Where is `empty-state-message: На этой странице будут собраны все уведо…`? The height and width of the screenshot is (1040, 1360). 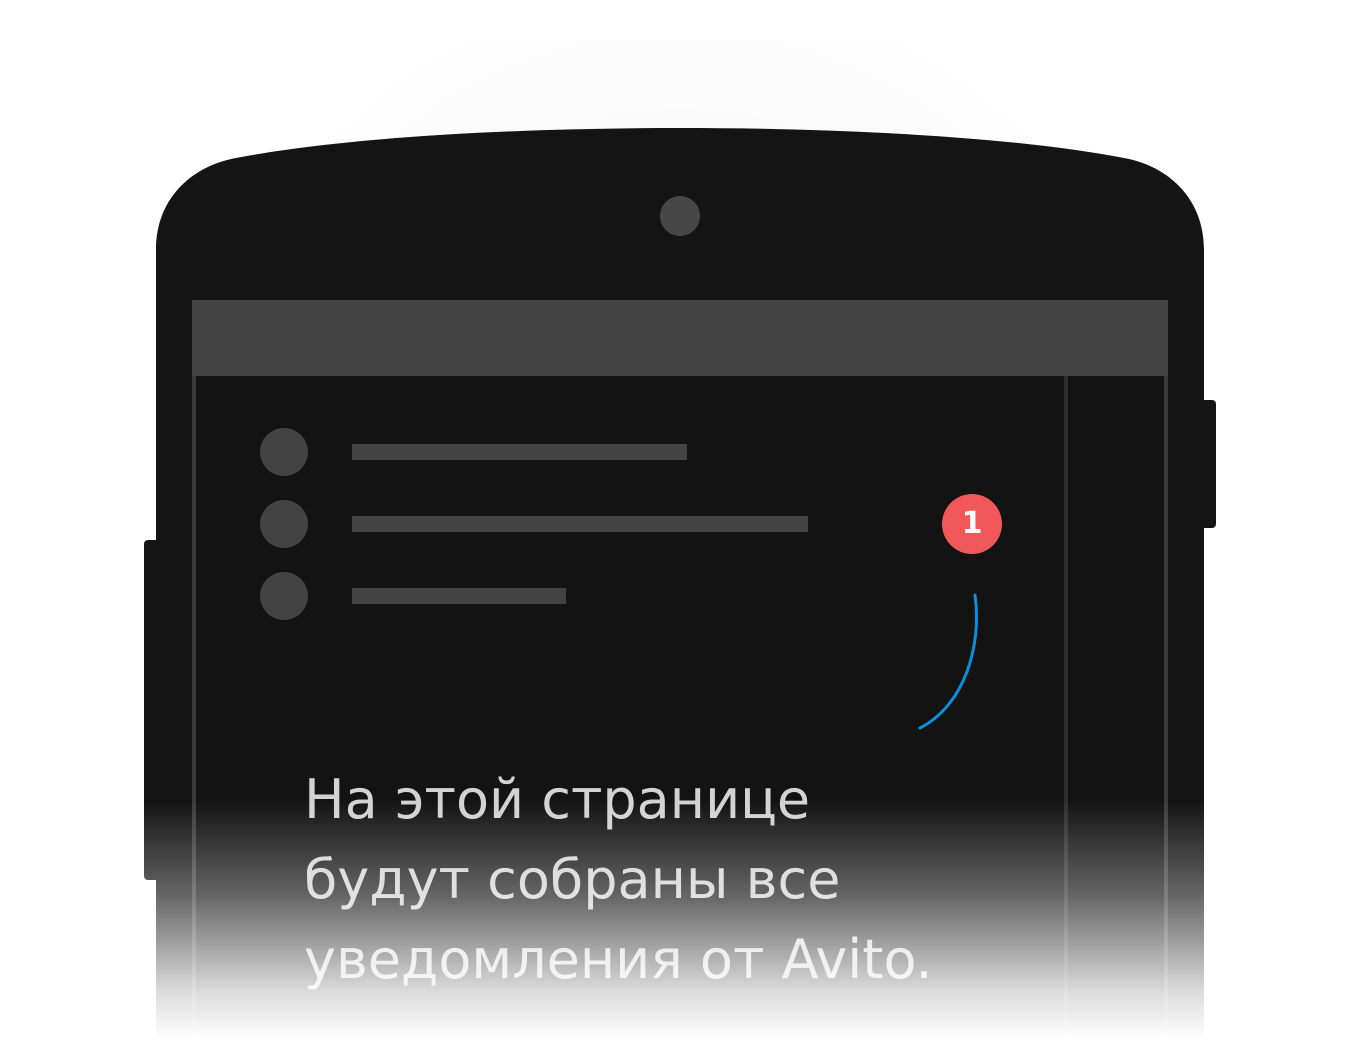 empty-state-message: На этой странице будут собраны все уведо… is located at coordinates (654, 880).